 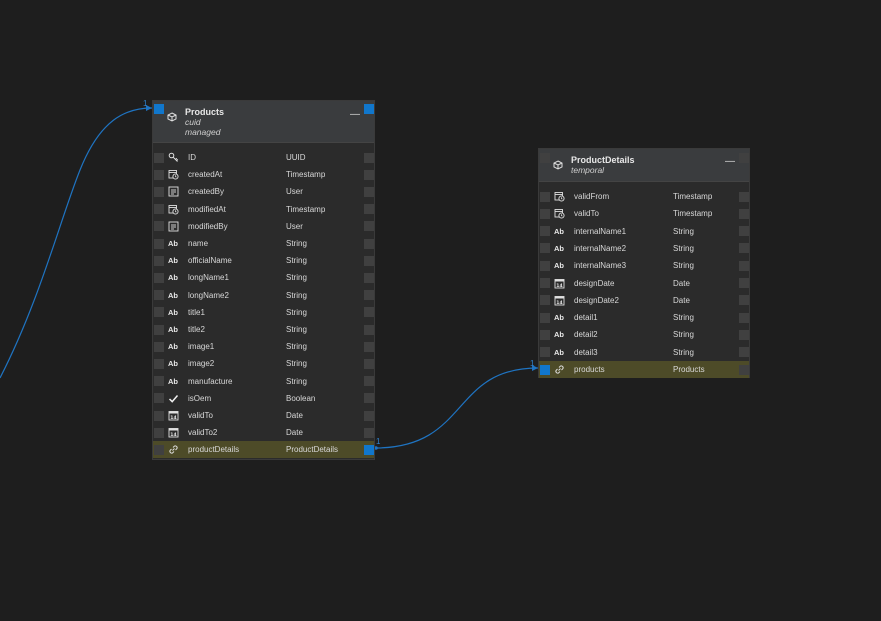 I want to click on field-row-validTo2: 14 validTo2 Date, so click(x=263, y=432).